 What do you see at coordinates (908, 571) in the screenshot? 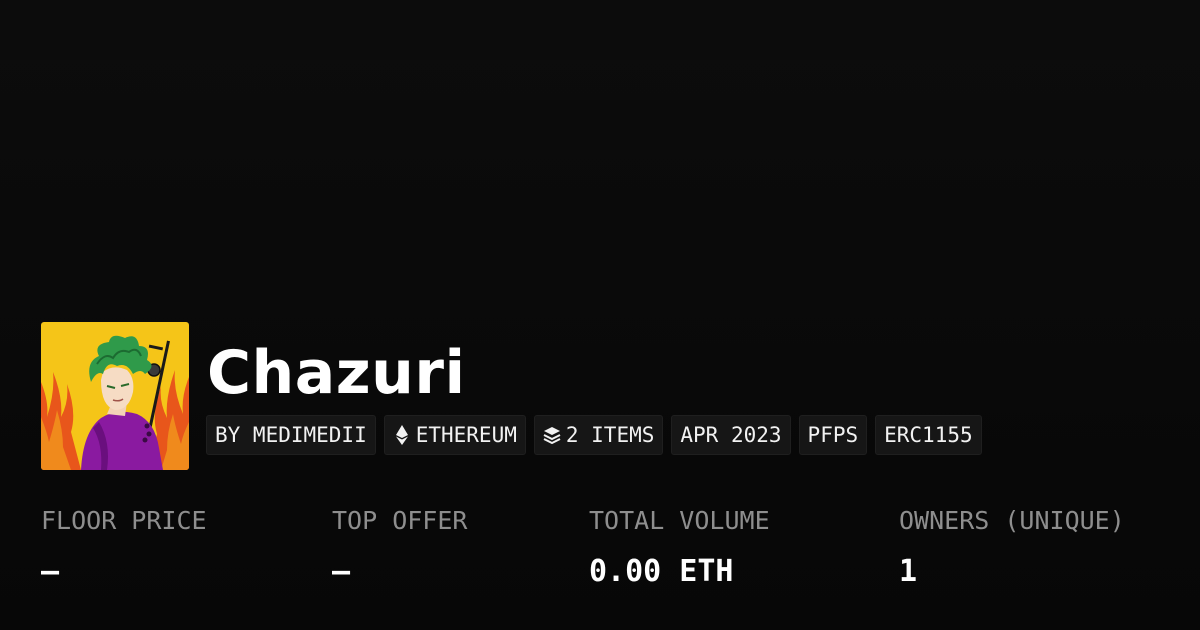
I see `stat-value: 1` at bounding box center [908, 571].